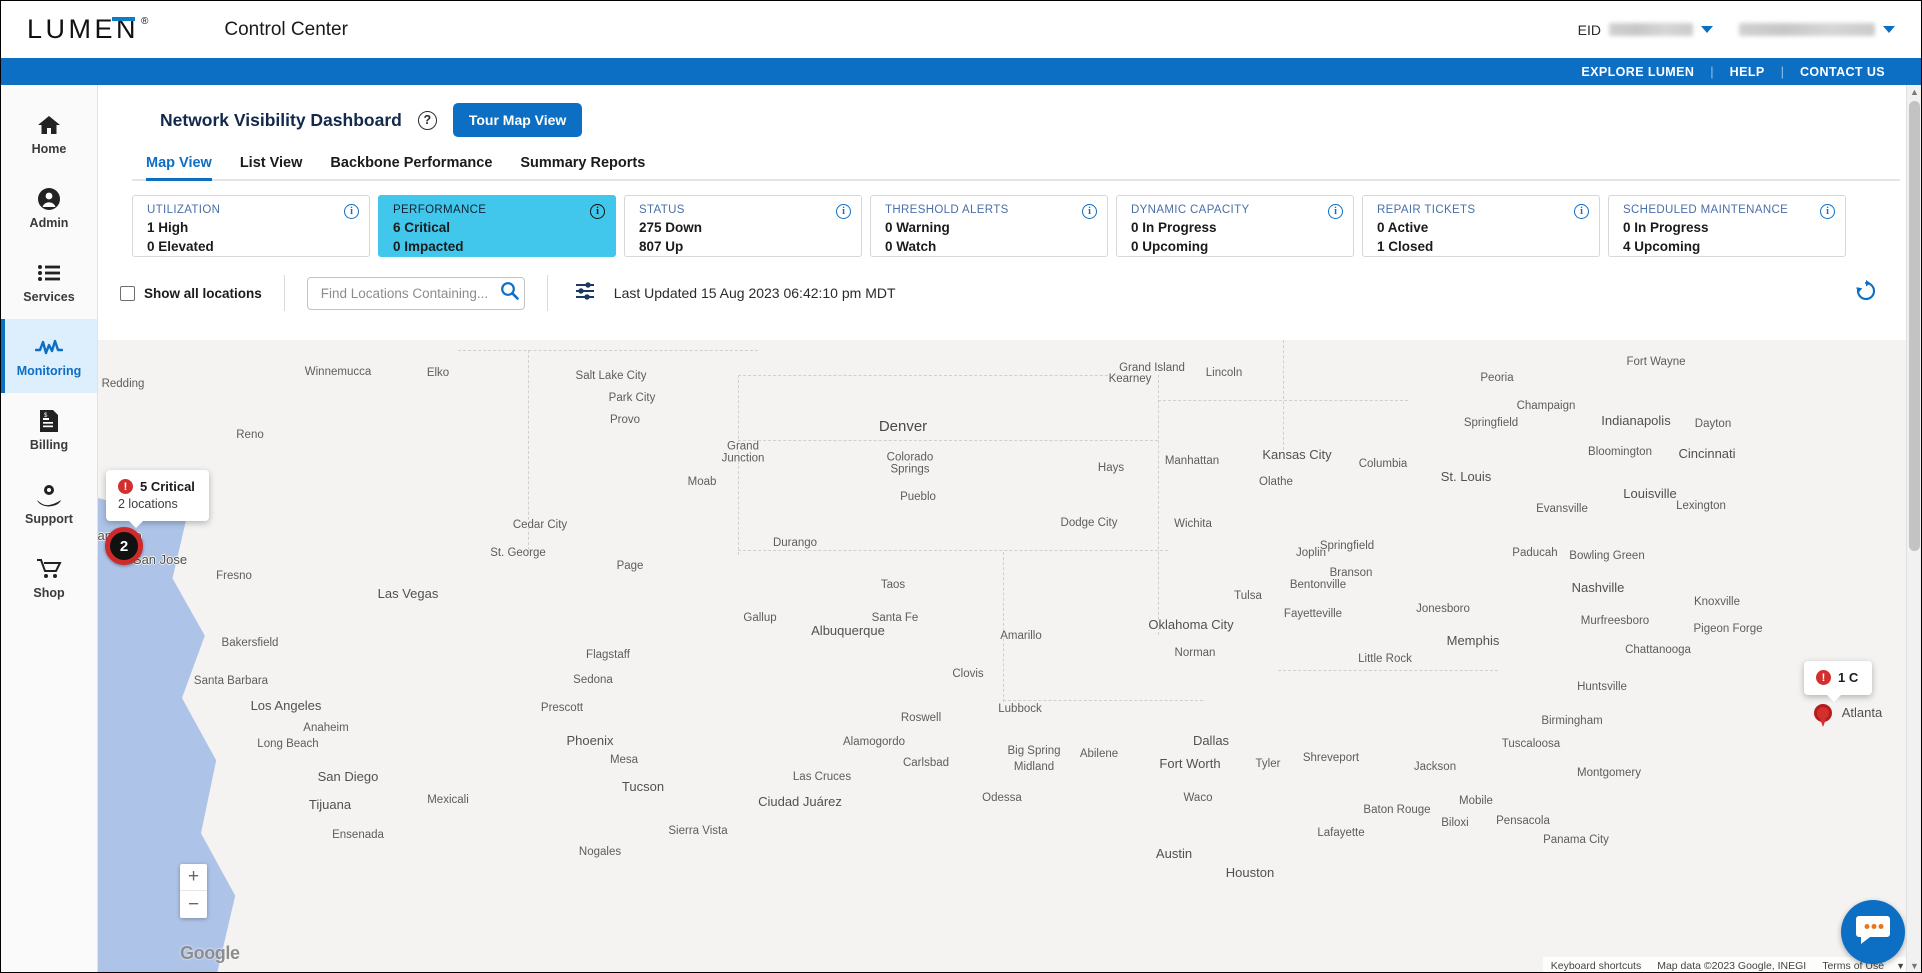 This screenshot has height=973, width=1922. What do you see at coordinates (49, 134) in the screenshot?
I see `sidebar-item-home: Home` at bounding box center [49, 134].